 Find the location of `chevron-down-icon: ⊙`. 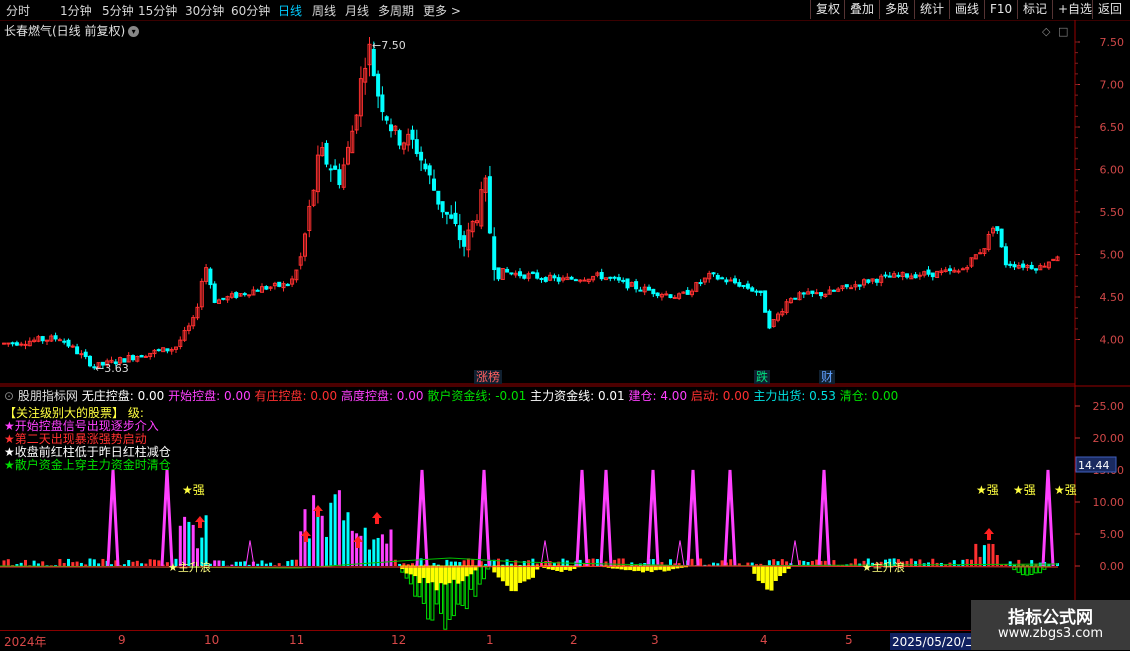

chevron-down-icon: ⊙ is located at coordinates (9, 396).